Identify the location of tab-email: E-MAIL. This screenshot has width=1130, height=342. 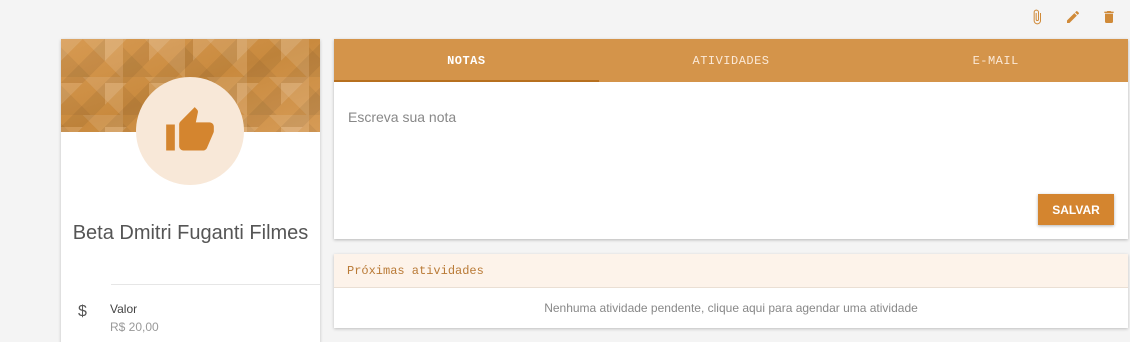
(995, 60).